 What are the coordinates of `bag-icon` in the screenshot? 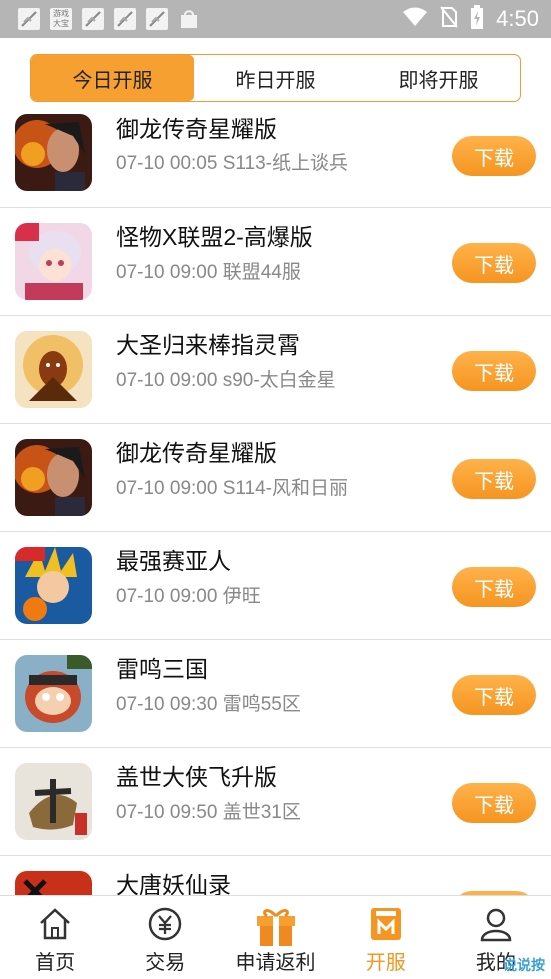 It's located at (189, 19).